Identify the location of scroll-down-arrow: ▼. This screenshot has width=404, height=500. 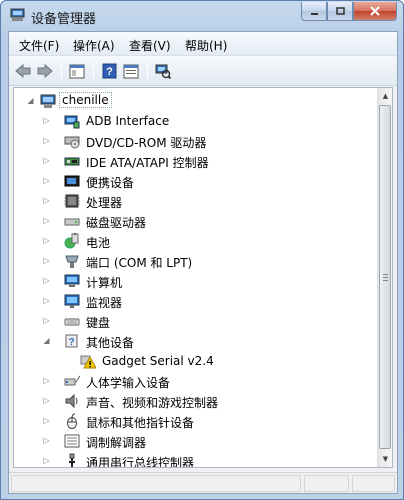
(385, 459).